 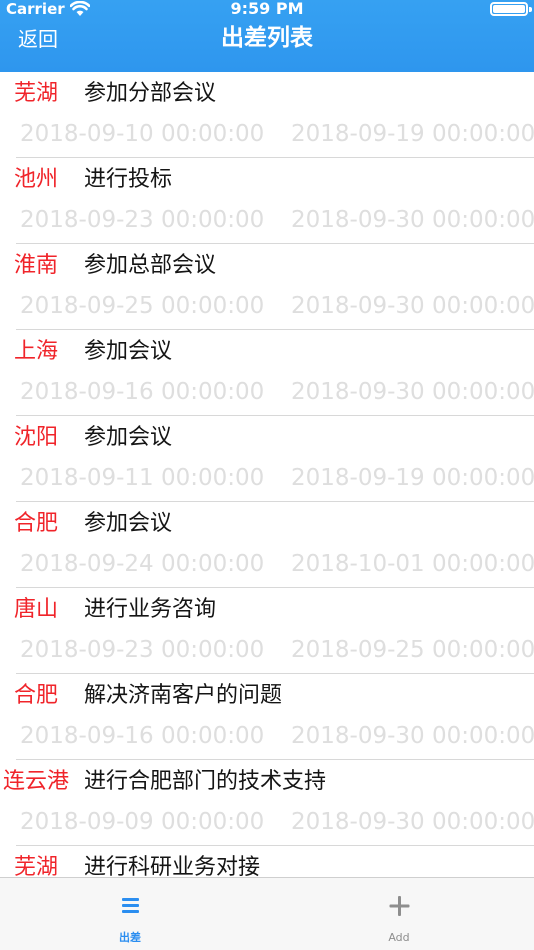 What do you see at coordinates (267, 913) in the screenshot?
I see `tab-bar: 出差 Add` at bounding box center [267, 913].